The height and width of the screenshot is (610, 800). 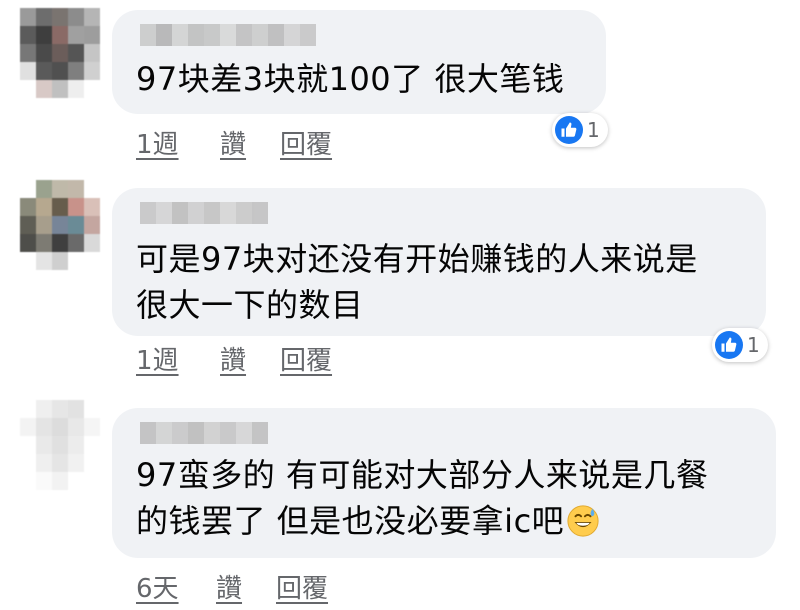 I want to click on comment-bubble: 97块差3块就100了 很大笔钱, so click(x=359, y=62).